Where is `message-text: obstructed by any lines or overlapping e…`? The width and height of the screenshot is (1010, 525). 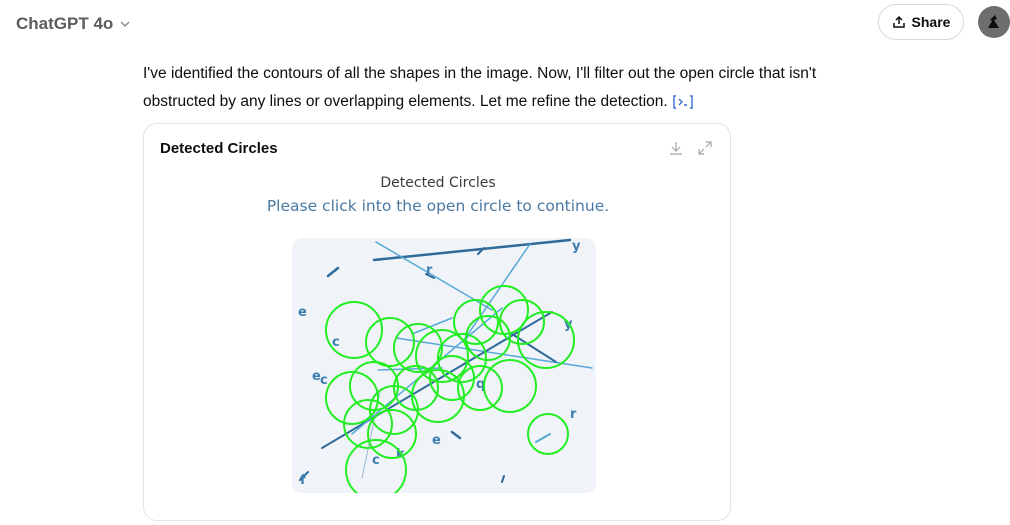
message-text: obstructed by any lines or overlapping e… is located at coordinates (405, 101).